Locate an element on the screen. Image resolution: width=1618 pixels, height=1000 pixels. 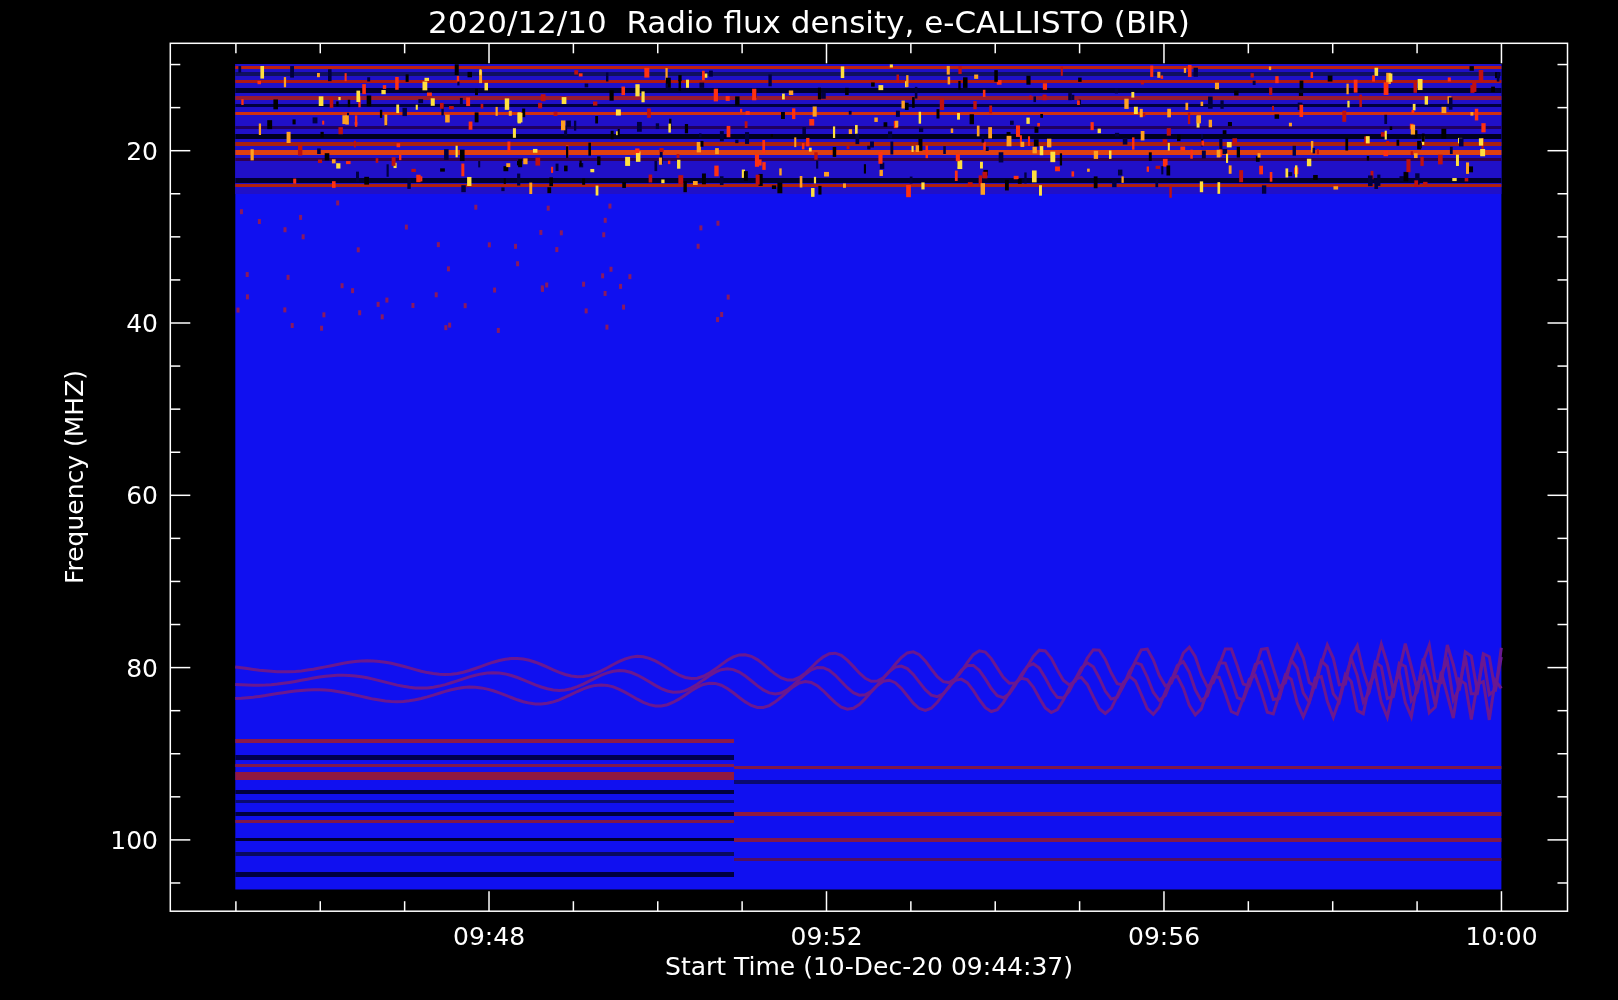
y-tick-label: 20 is located at coordinates (142, 151).